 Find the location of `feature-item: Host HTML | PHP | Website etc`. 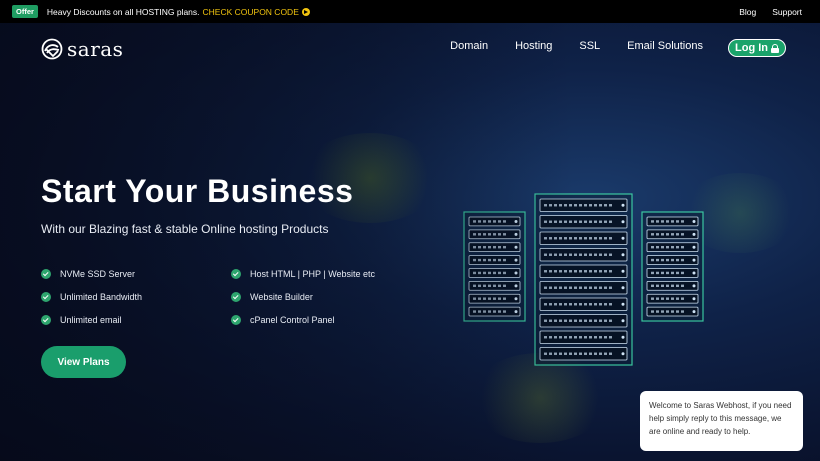

feature-item: Host HTML | PHP | Website etc is located at coordinates (303, 274).